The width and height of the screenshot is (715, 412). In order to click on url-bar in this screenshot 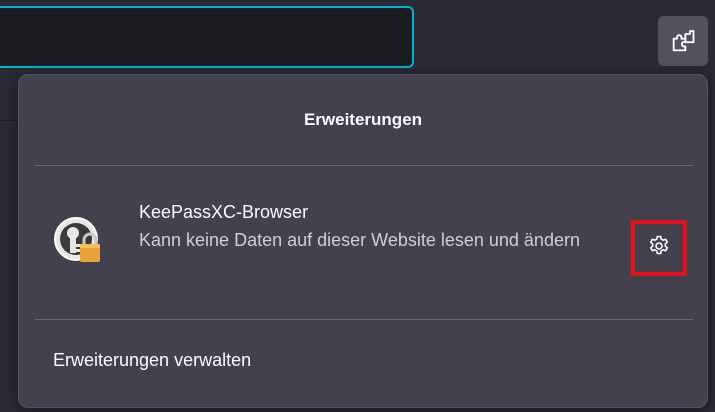, I will do `click(207, 37)`.